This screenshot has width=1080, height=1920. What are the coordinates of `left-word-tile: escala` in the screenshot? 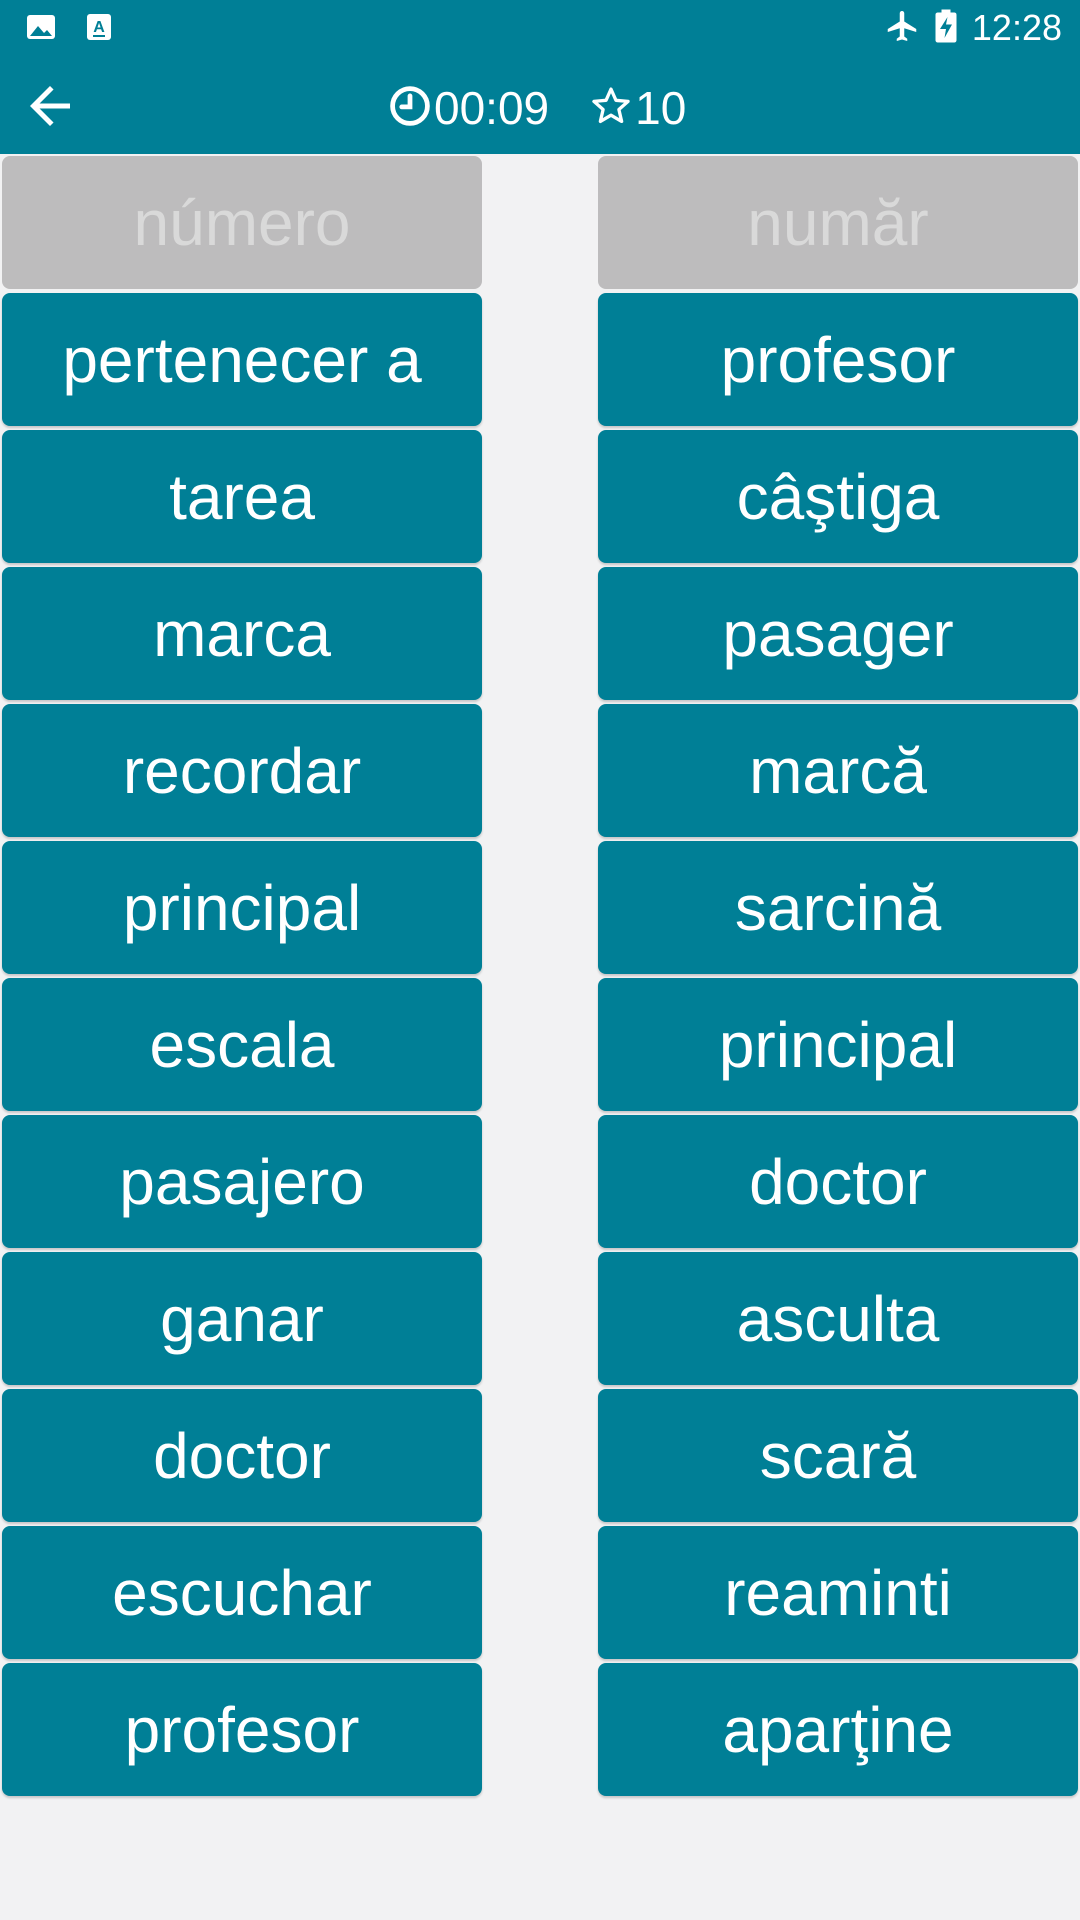 It's located at (242, 1044).